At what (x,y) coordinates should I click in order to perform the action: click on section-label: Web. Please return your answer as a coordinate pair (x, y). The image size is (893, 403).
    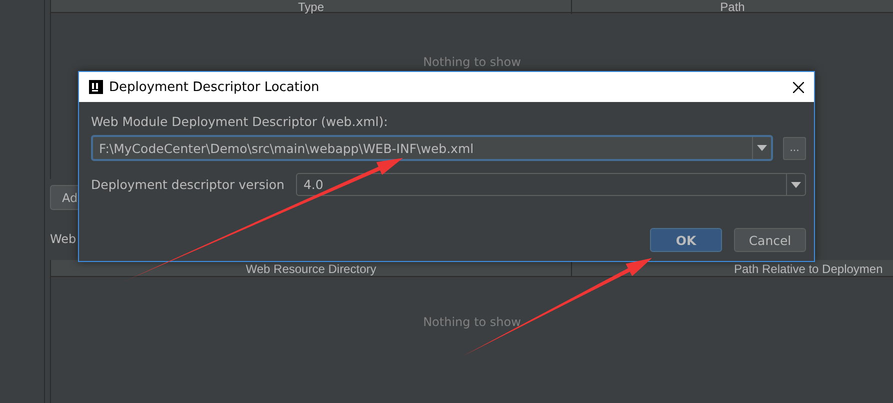
    Looking at the image, I should click on (63, 239).